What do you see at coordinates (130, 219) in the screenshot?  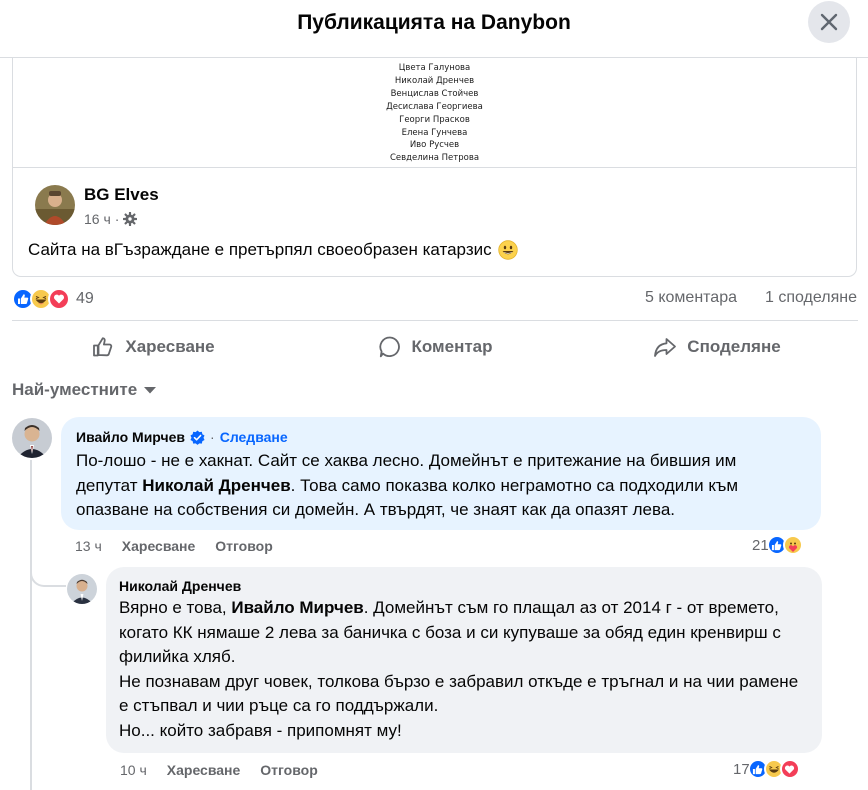 I see `gear-icon` at bounding box center [130, 219].